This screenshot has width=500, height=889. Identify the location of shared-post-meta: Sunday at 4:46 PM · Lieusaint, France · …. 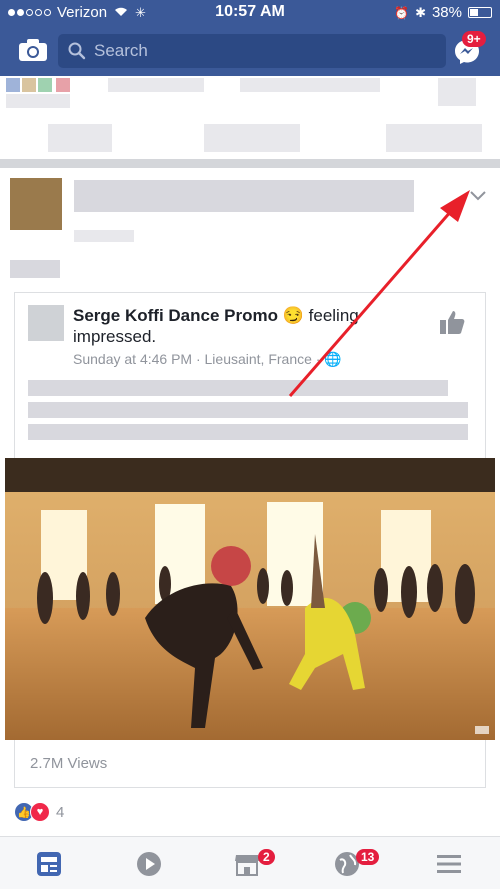
(207, 359).